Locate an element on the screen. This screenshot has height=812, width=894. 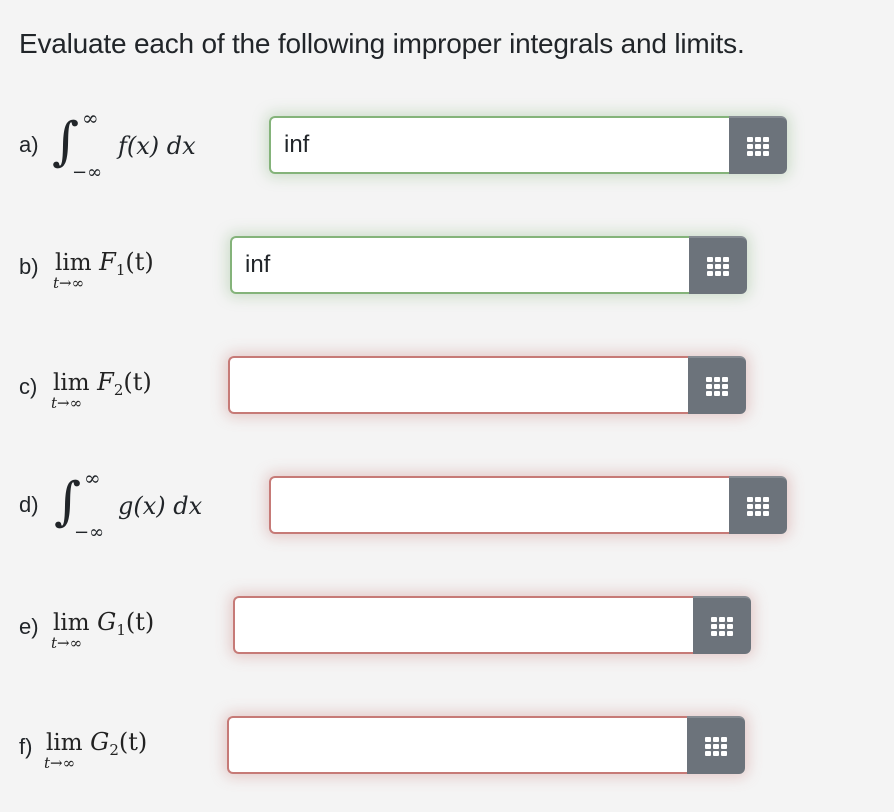
answer-d-input is located at coordinates (499, 505).